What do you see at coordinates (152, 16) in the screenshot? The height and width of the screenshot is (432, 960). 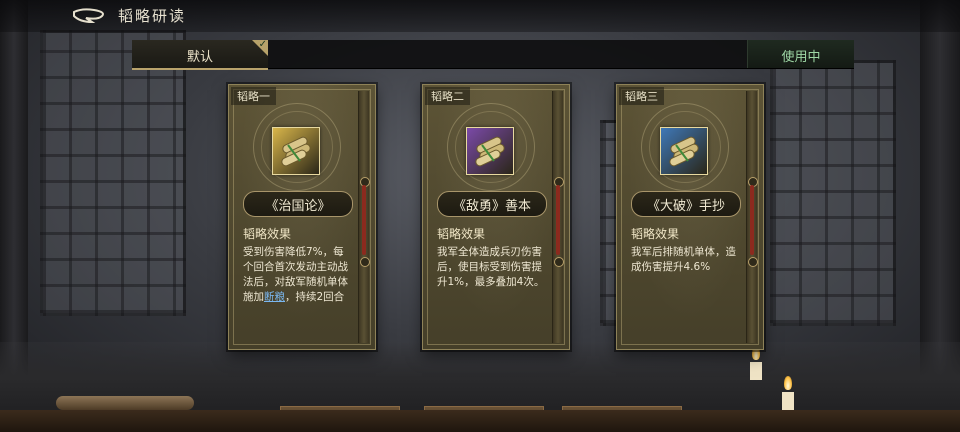 I see `page-title: 韬略研读` at bounding box center [152, 16].